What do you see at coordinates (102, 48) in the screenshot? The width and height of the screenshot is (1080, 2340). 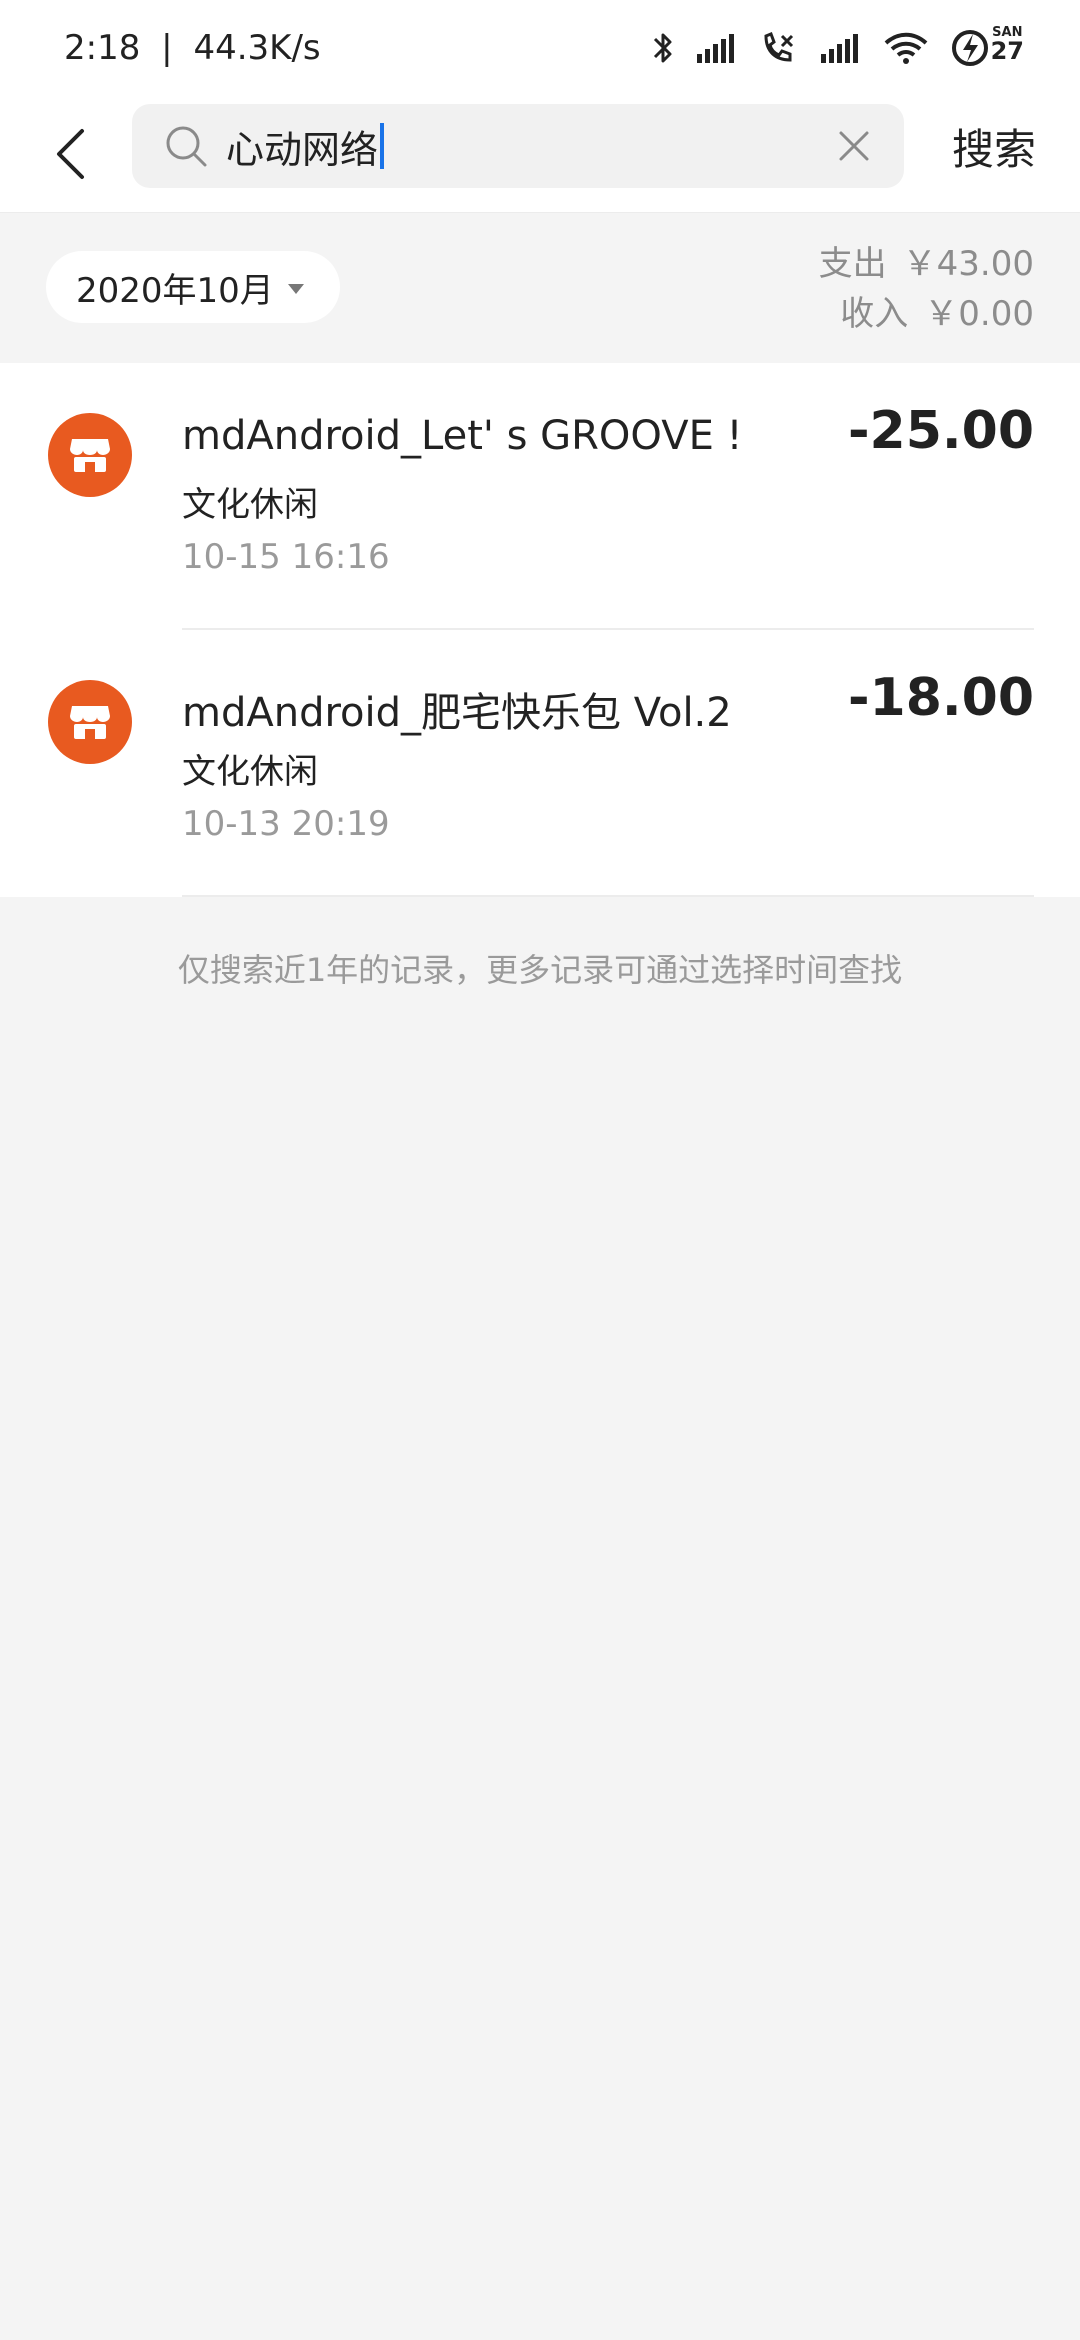 I see `status-time: 2:18` at bounding box center [102, 48].